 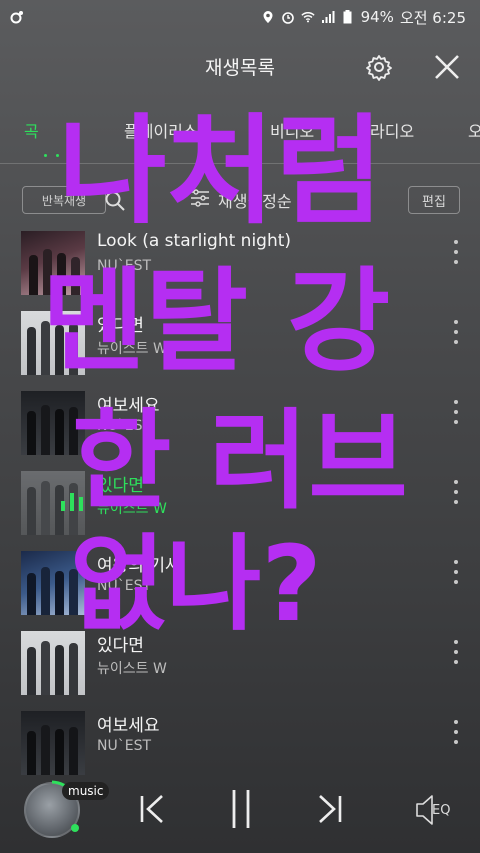 I want to click on tab-bar: 곡 플레이리스트 비디오 라디오 오, so click(x=240, y=136).